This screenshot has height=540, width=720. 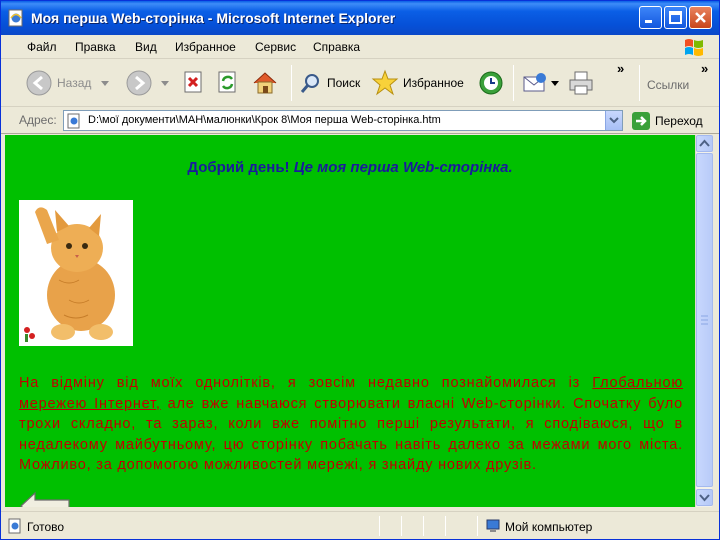 I want to click on favorites-star-icon, so click(x=385, y=82).